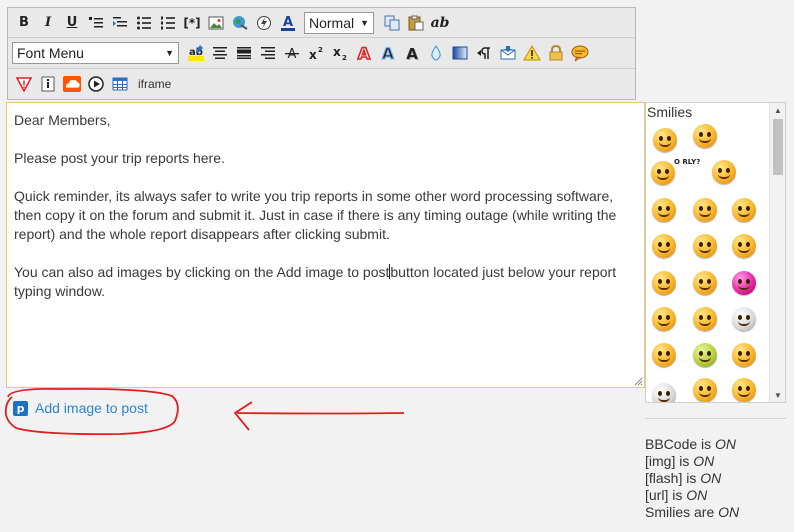  I want to click on smiley-pink-icon, so click(744, 283).